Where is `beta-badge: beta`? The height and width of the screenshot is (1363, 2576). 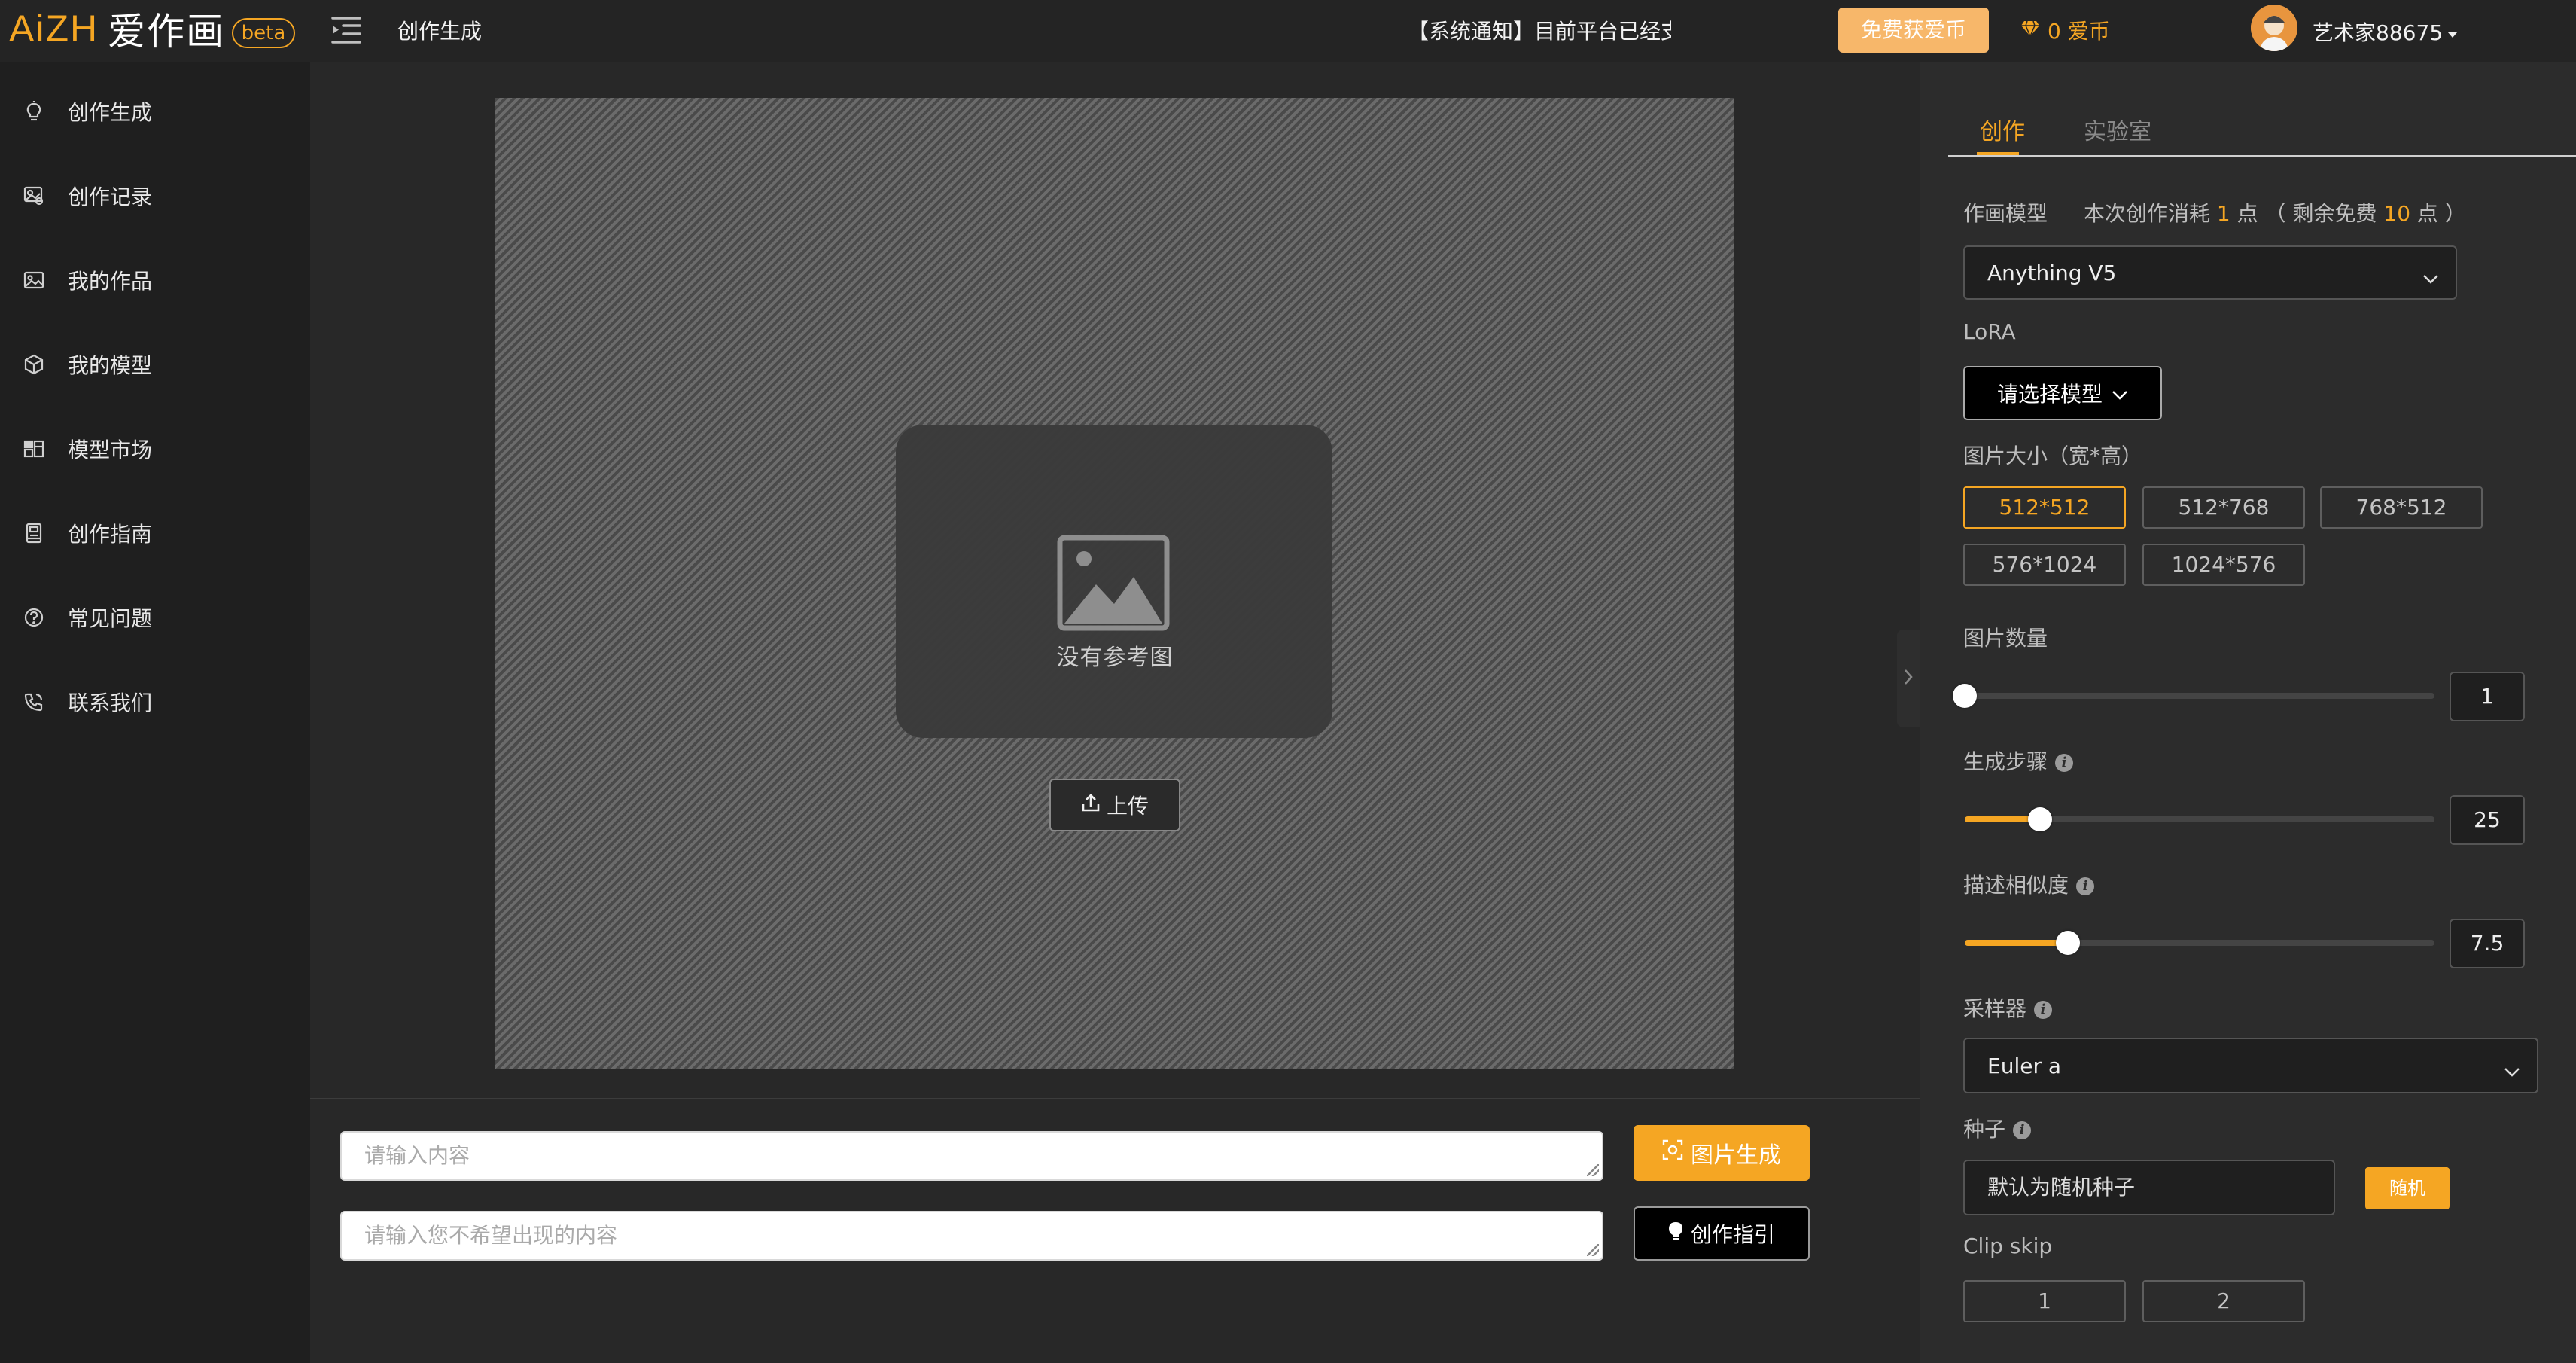
beta-badge: beta is located at coordinates (263, 33).